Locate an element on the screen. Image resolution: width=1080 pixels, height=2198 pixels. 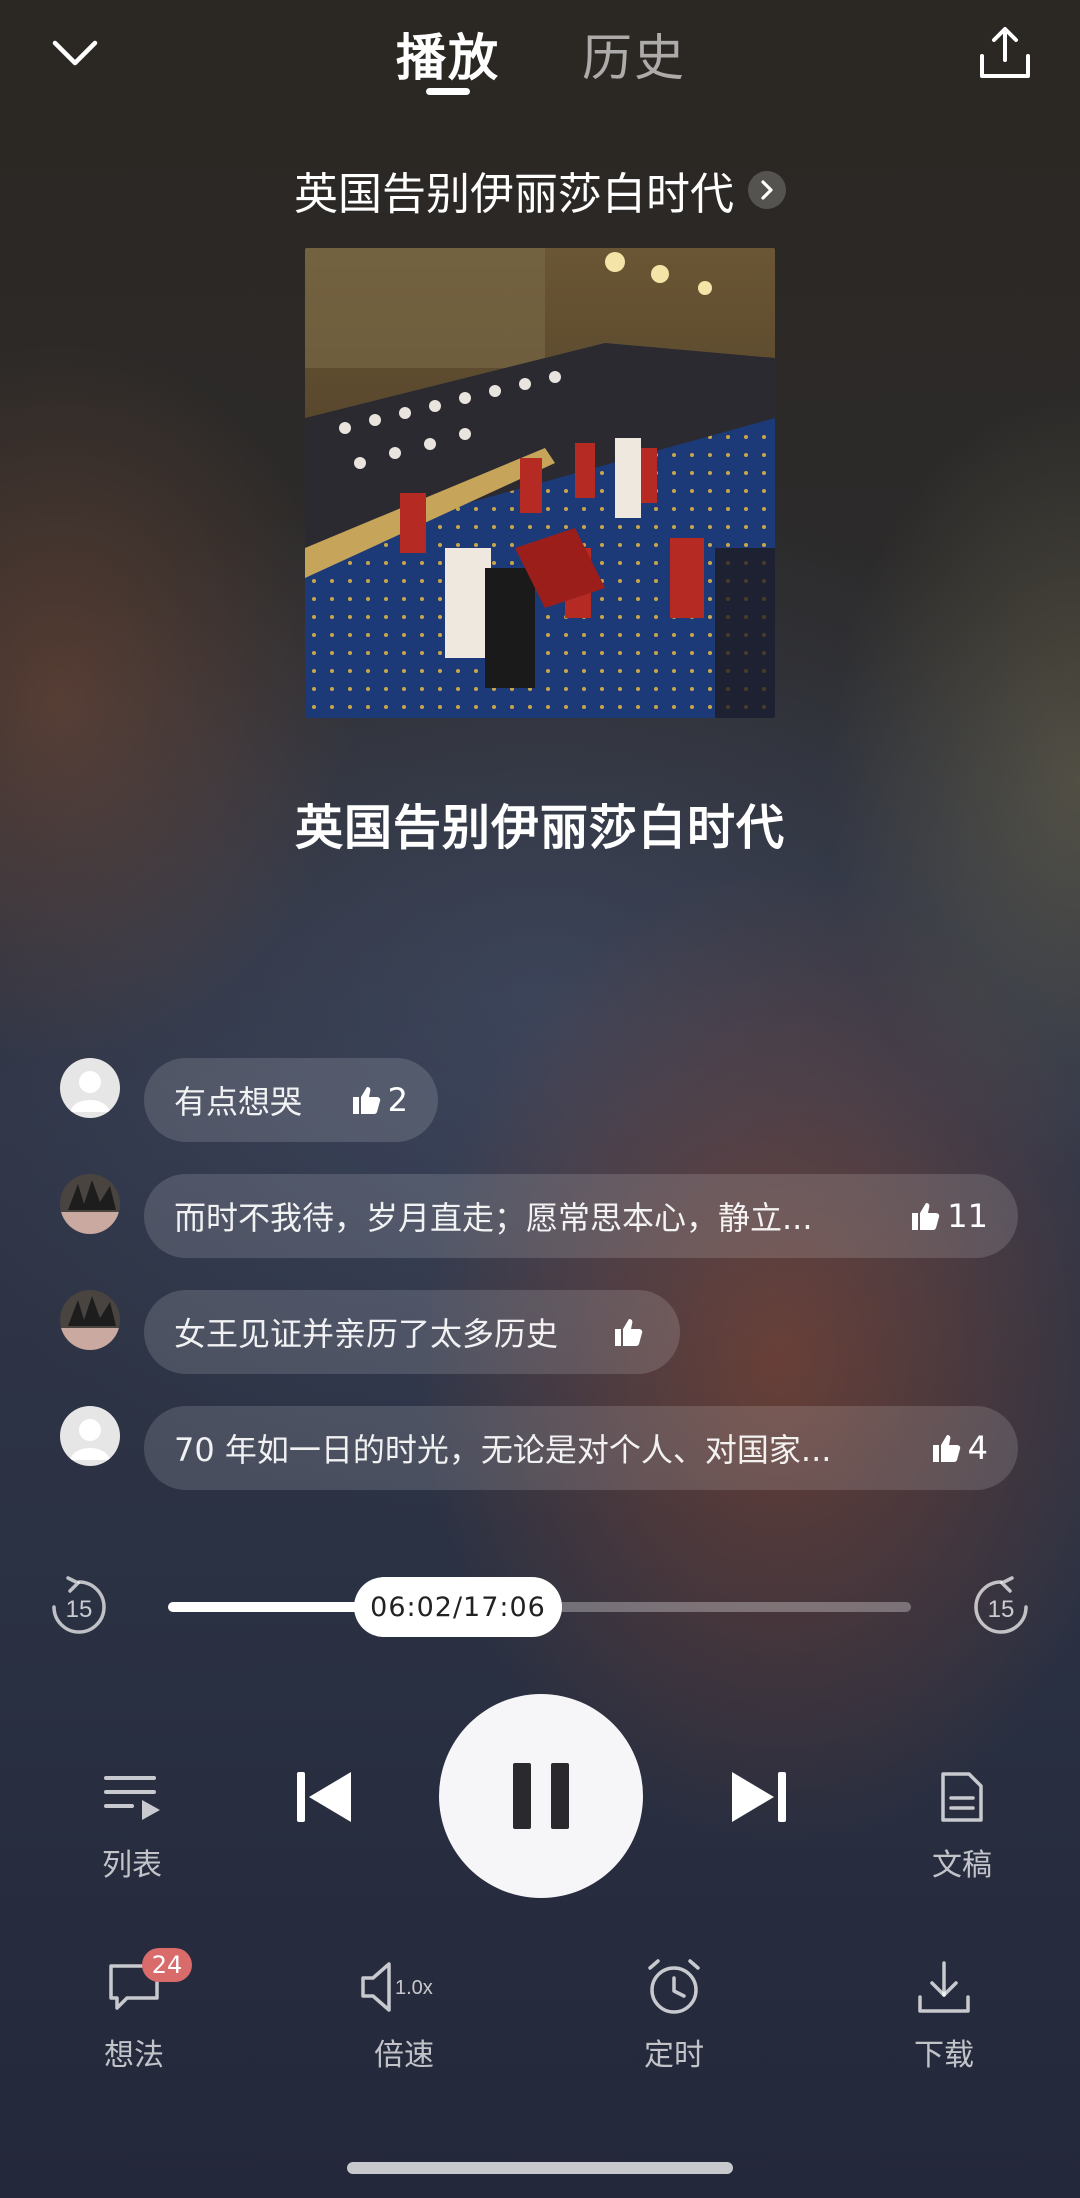
previous-icon is located at coordinates (324, 1797).